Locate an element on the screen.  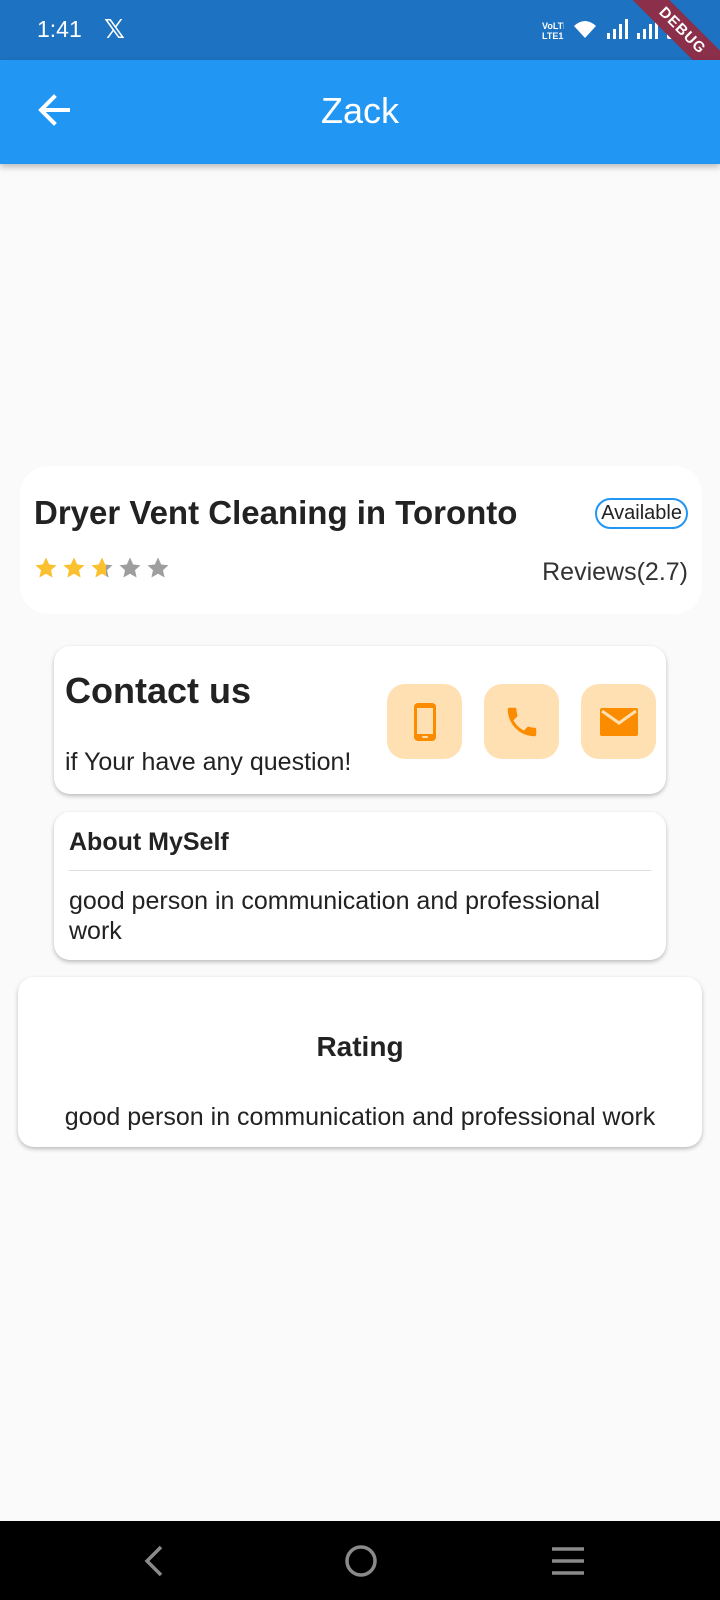
call-icon is located at coordinates (521, 721).